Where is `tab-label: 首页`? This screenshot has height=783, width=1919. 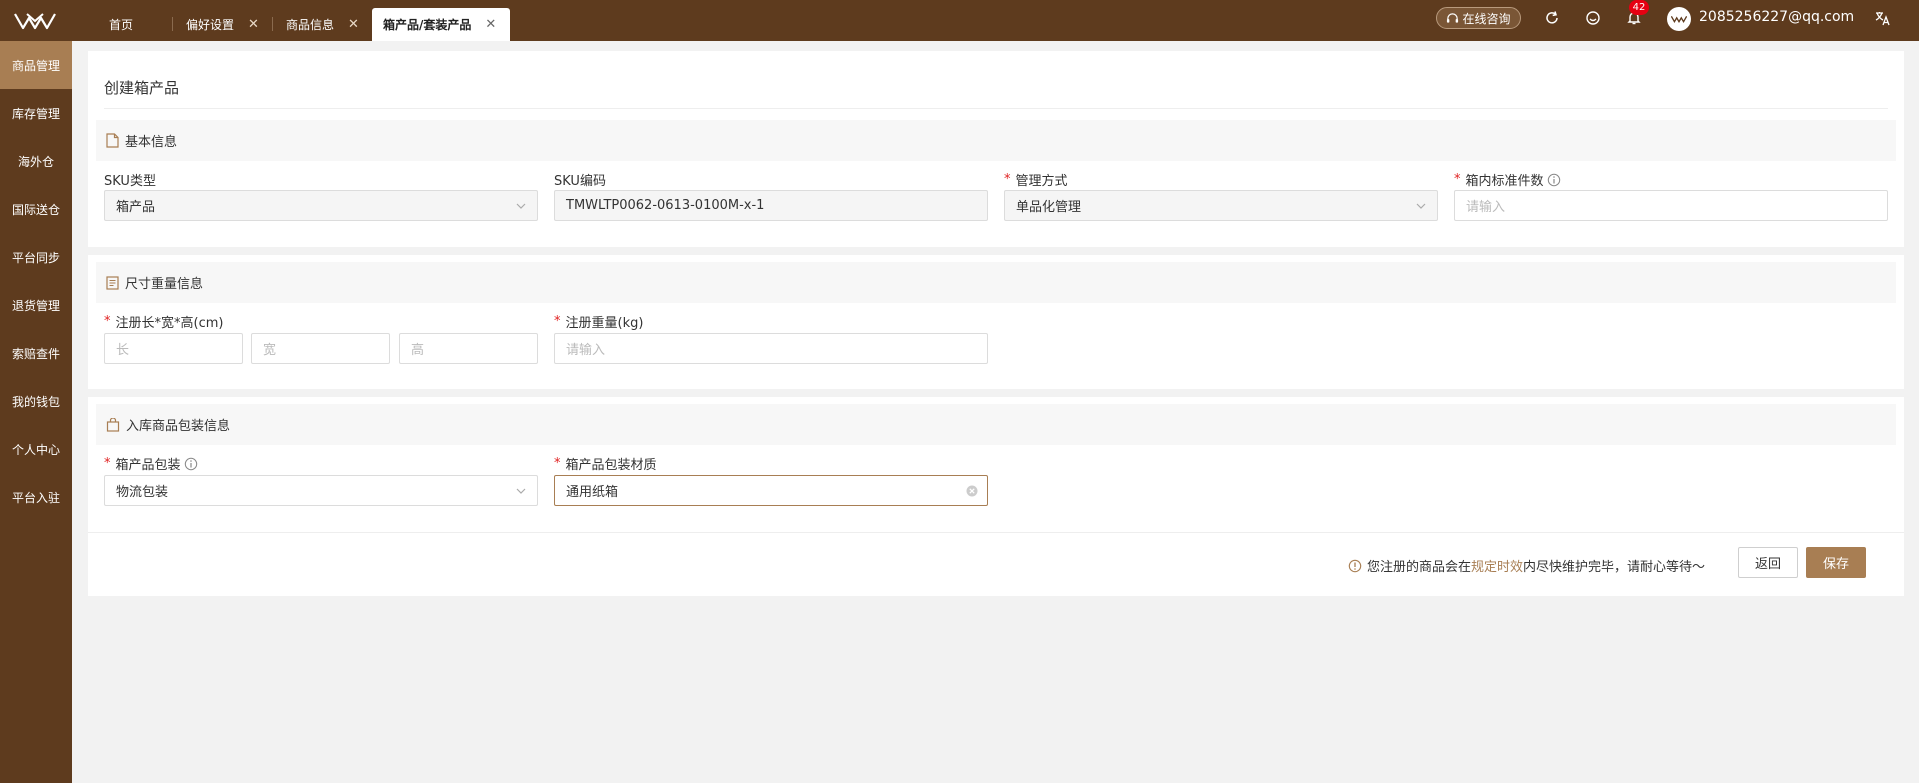
tab-label: 首页 is located at coordinates (121, 25).